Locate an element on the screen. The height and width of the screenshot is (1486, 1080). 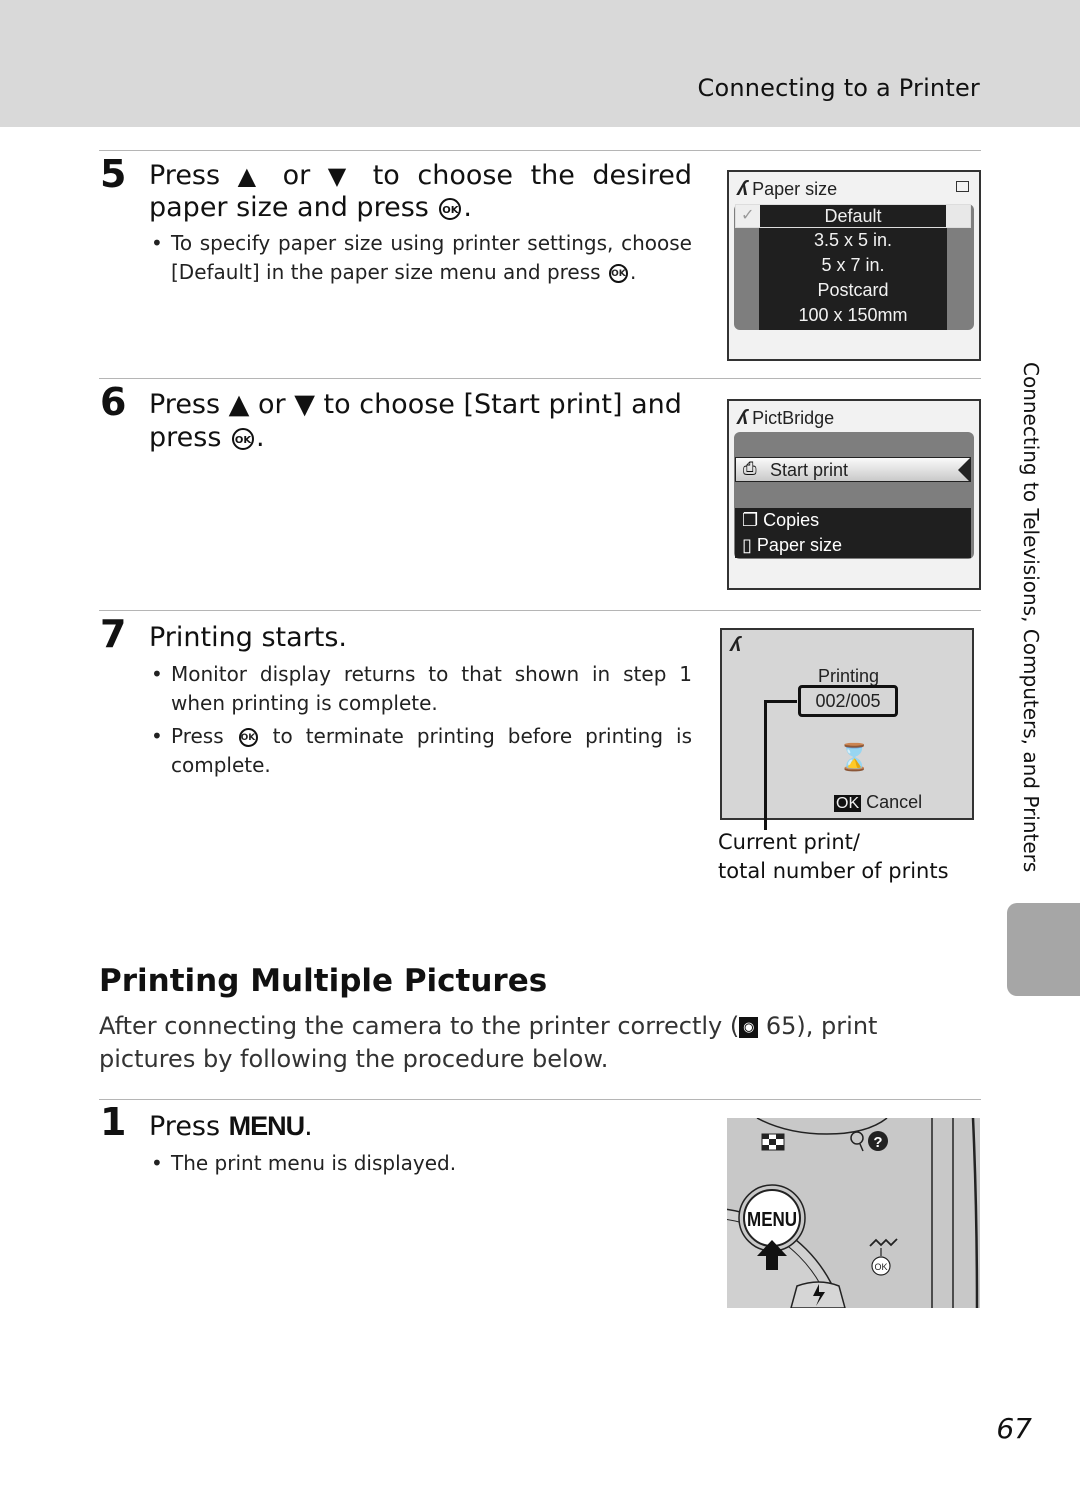
menu-key-icon: MENU is located at coordinates (266, 1126).